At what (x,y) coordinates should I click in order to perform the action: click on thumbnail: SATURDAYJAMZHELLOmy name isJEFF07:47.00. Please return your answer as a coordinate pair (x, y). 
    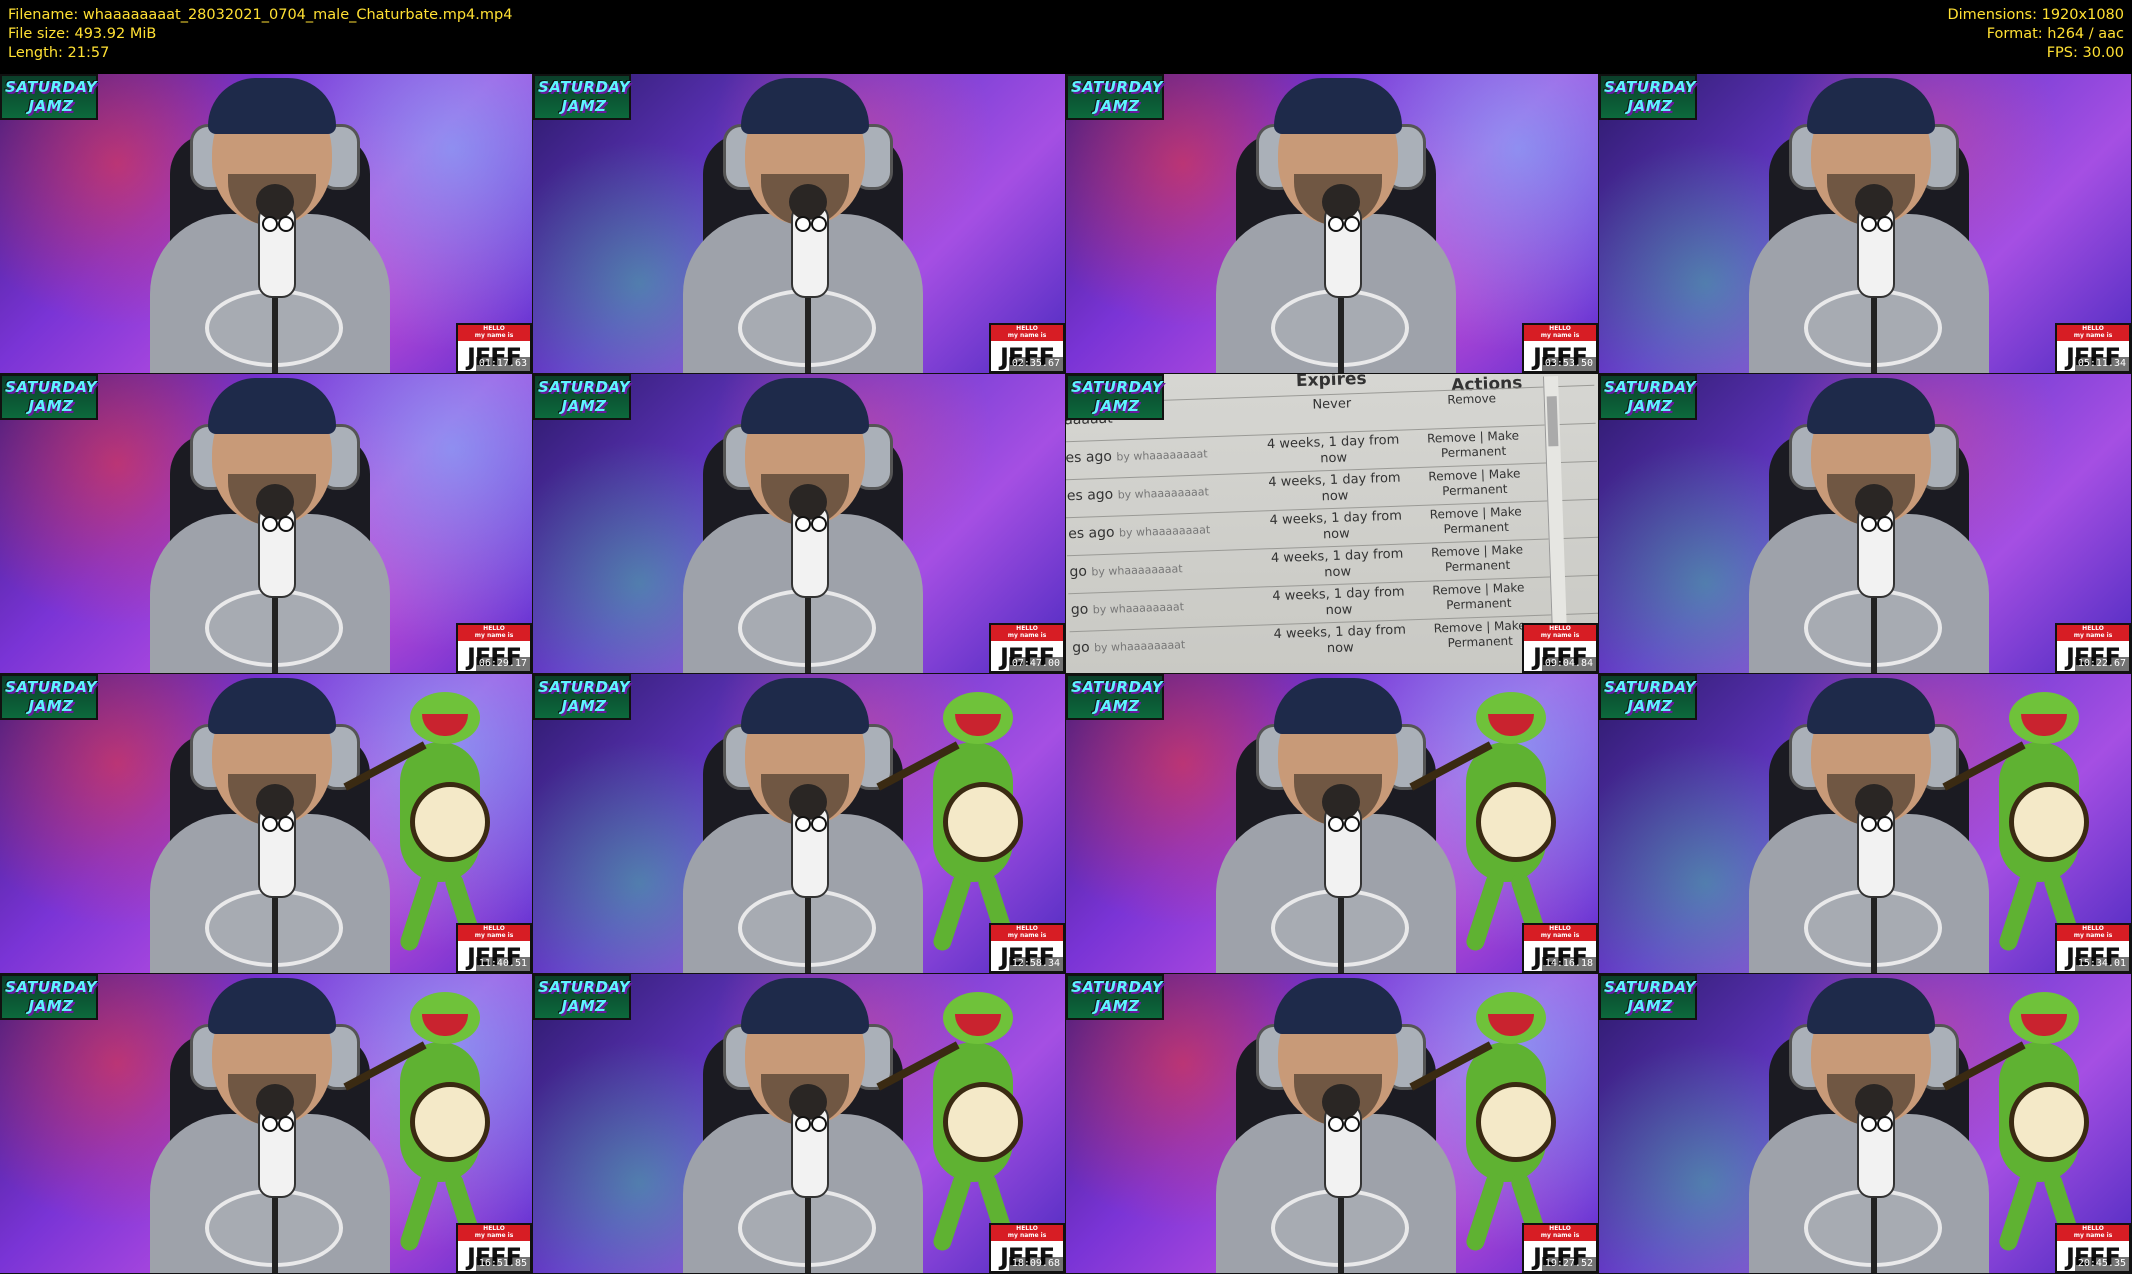
    Looking at the image, I should click on (799, 524).